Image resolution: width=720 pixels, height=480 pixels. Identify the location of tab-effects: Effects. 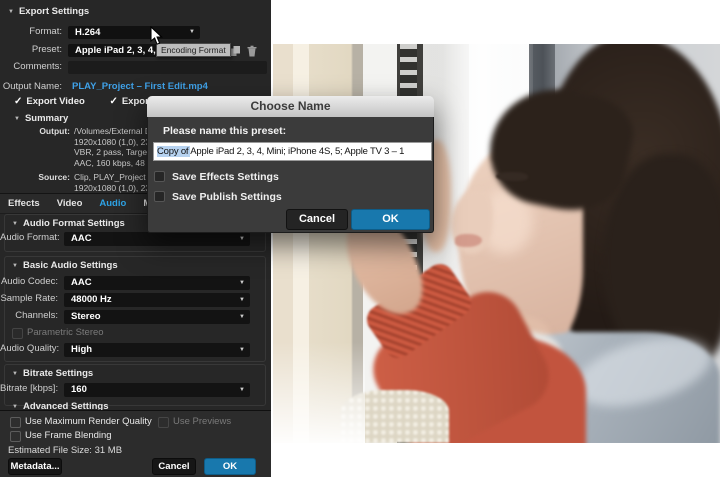
(24, 203).